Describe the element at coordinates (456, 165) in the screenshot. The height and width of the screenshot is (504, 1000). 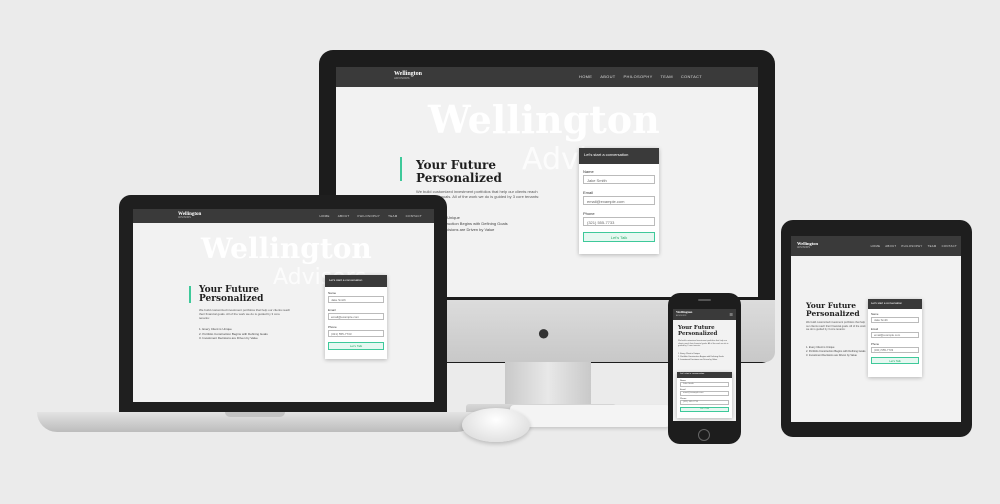
I see `hero-line-1: Your Future` at that location.